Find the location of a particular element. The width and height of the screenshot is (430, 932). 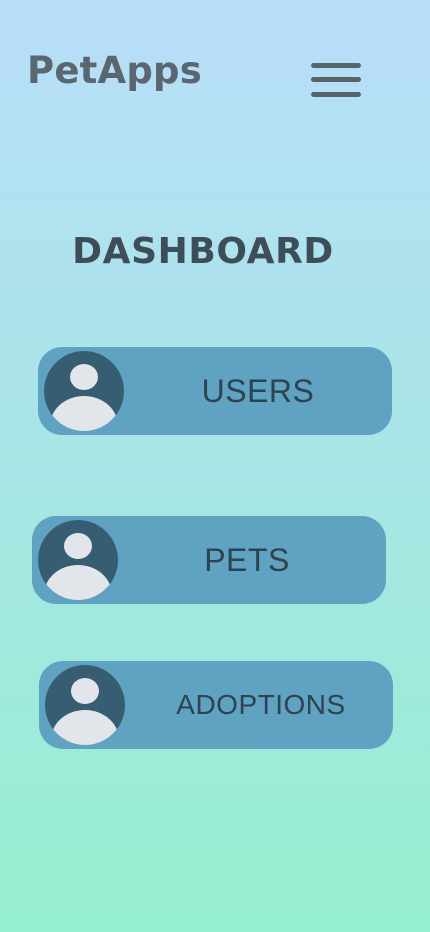

adoptions-label: ADOPTIONS is located at coordinates (261, 704).